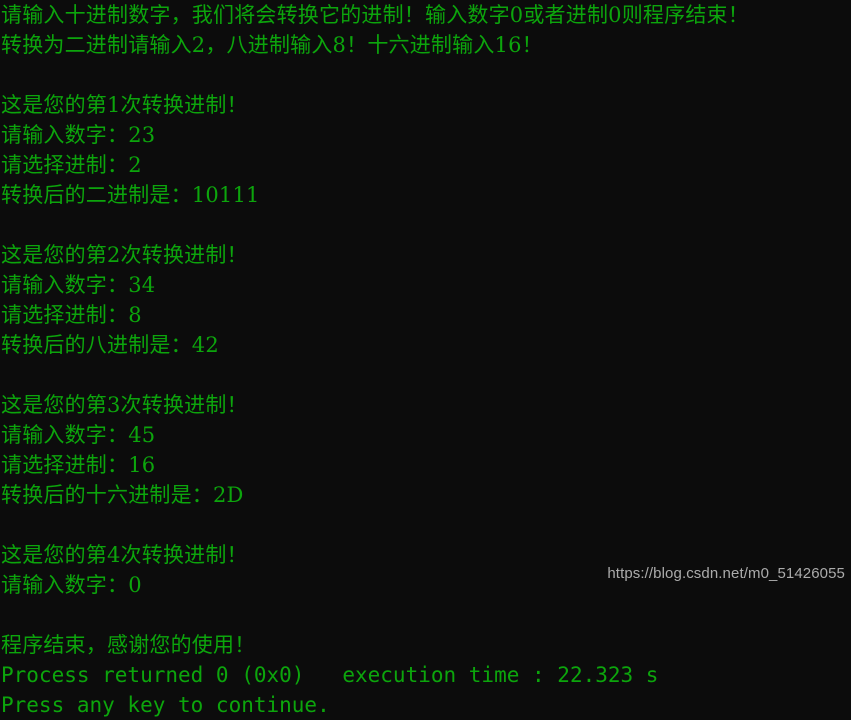 The height and width of the screenshot is (720, 851). Describe the element at coordinates (124, 105) in the screenshot. I see `console-line: 这是您的第1次转换进制！` at that location.